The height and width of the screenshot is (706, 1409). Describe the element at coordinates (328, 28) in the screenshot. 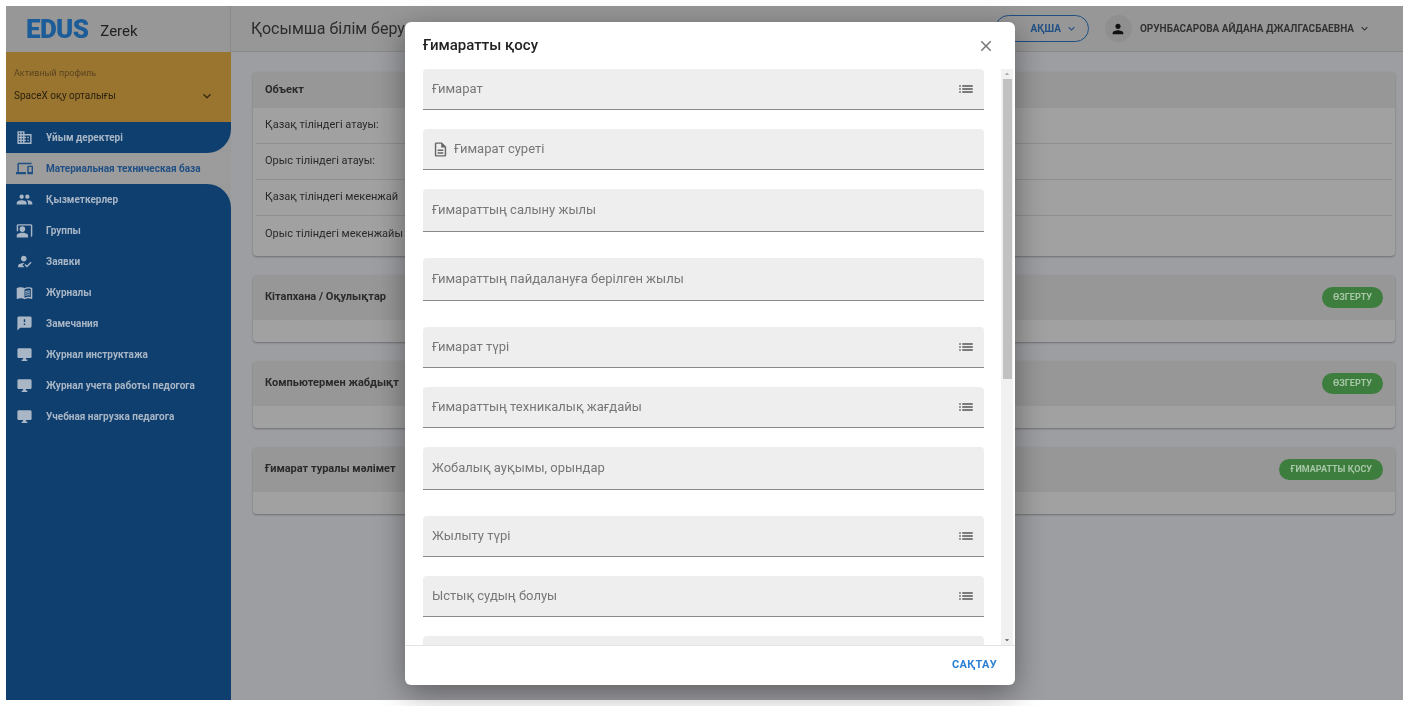

I see `page-title: Қосымша білім беру` at that location.